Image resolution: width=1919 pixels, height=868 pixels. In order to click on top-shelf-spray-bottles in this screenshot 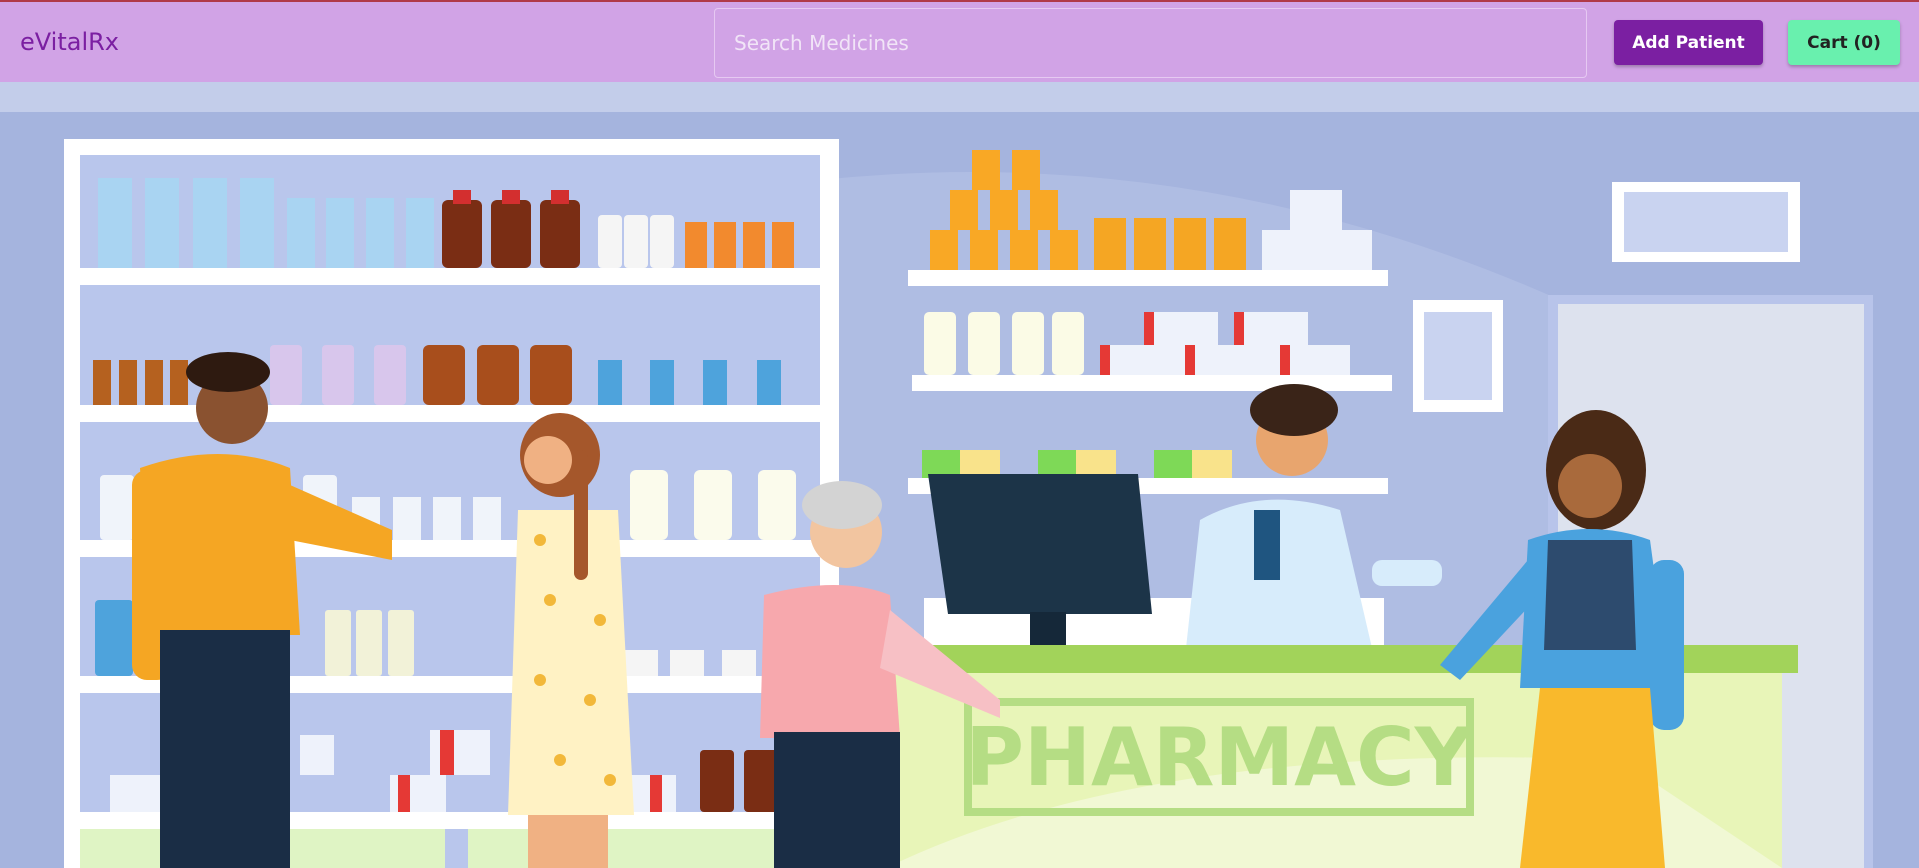, I will do `click(696, 241)`.